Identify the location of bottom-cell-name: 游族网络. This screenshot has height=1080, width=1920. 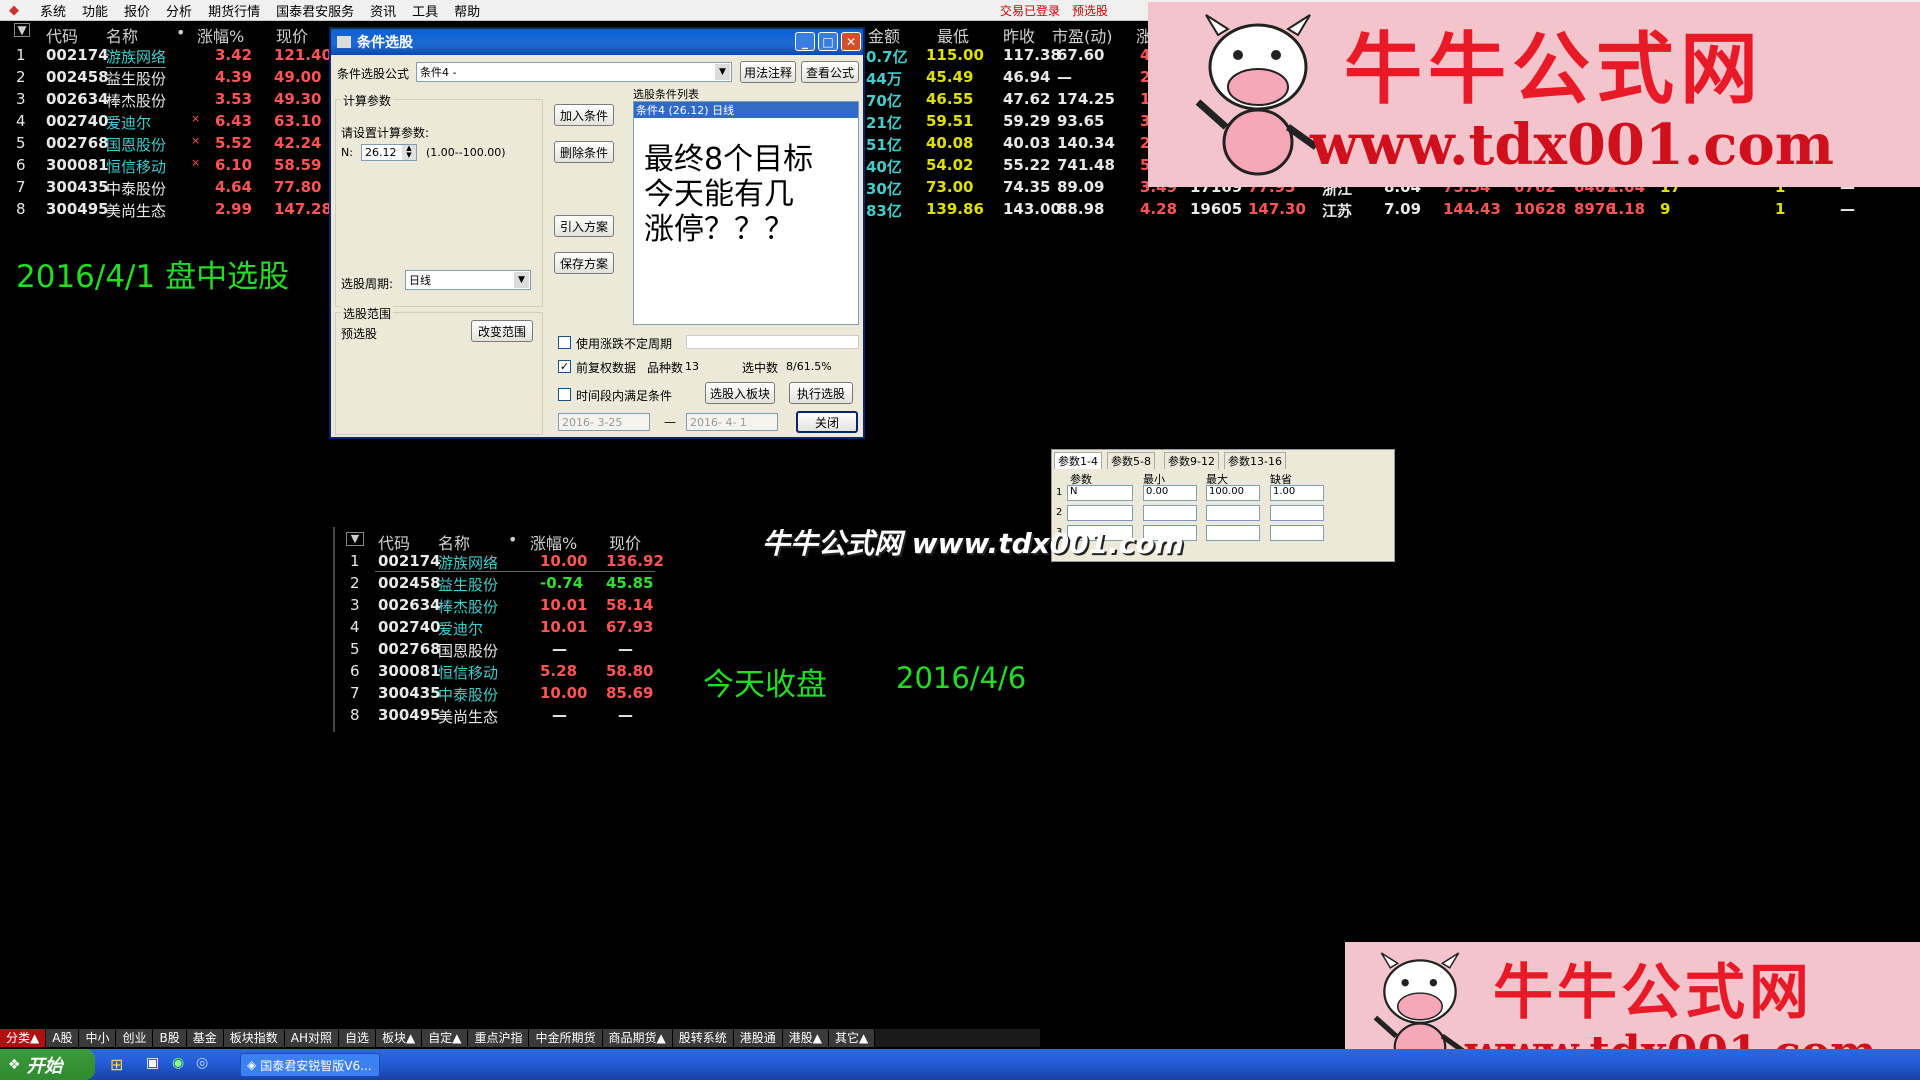
(468, 562).